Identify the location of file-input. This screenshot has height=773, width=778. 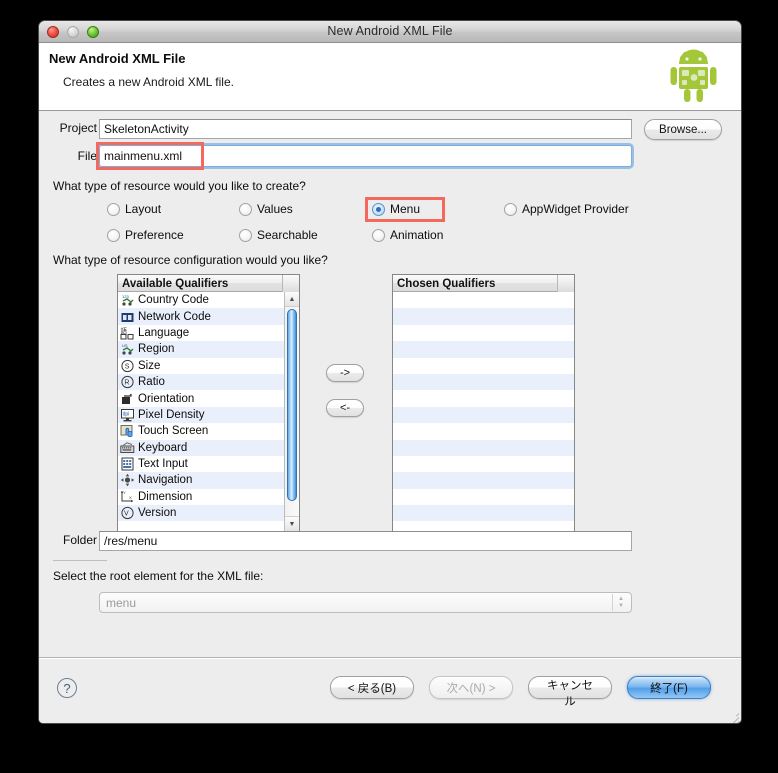
(365, 156).